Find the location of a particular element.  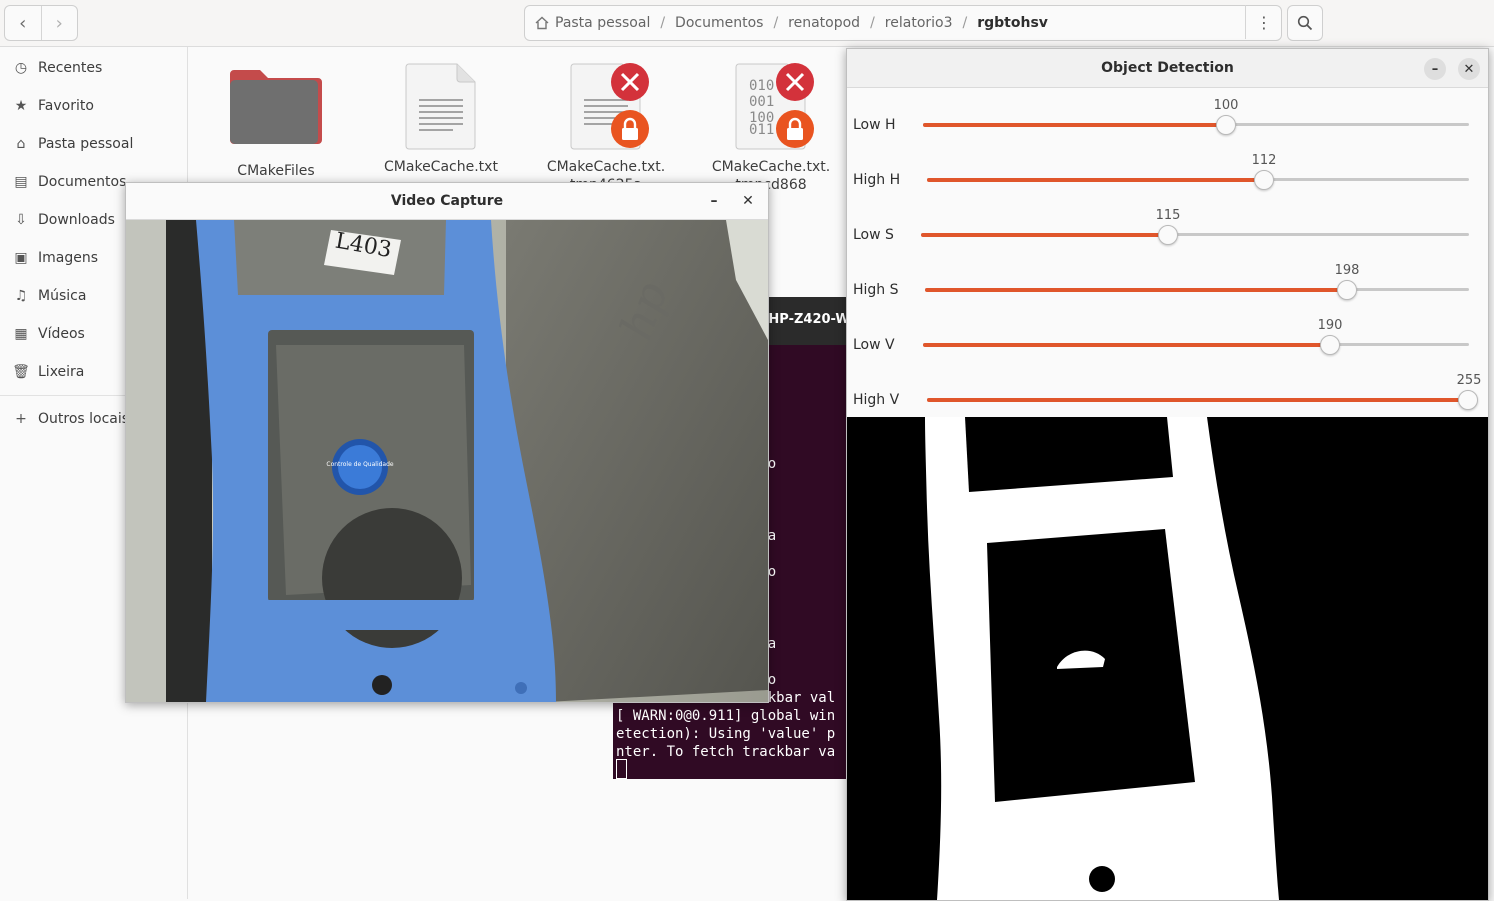

sidebar-item-pasta-pessoal: ⌂ Pasta pessoal is located at coordinates (73, 144).